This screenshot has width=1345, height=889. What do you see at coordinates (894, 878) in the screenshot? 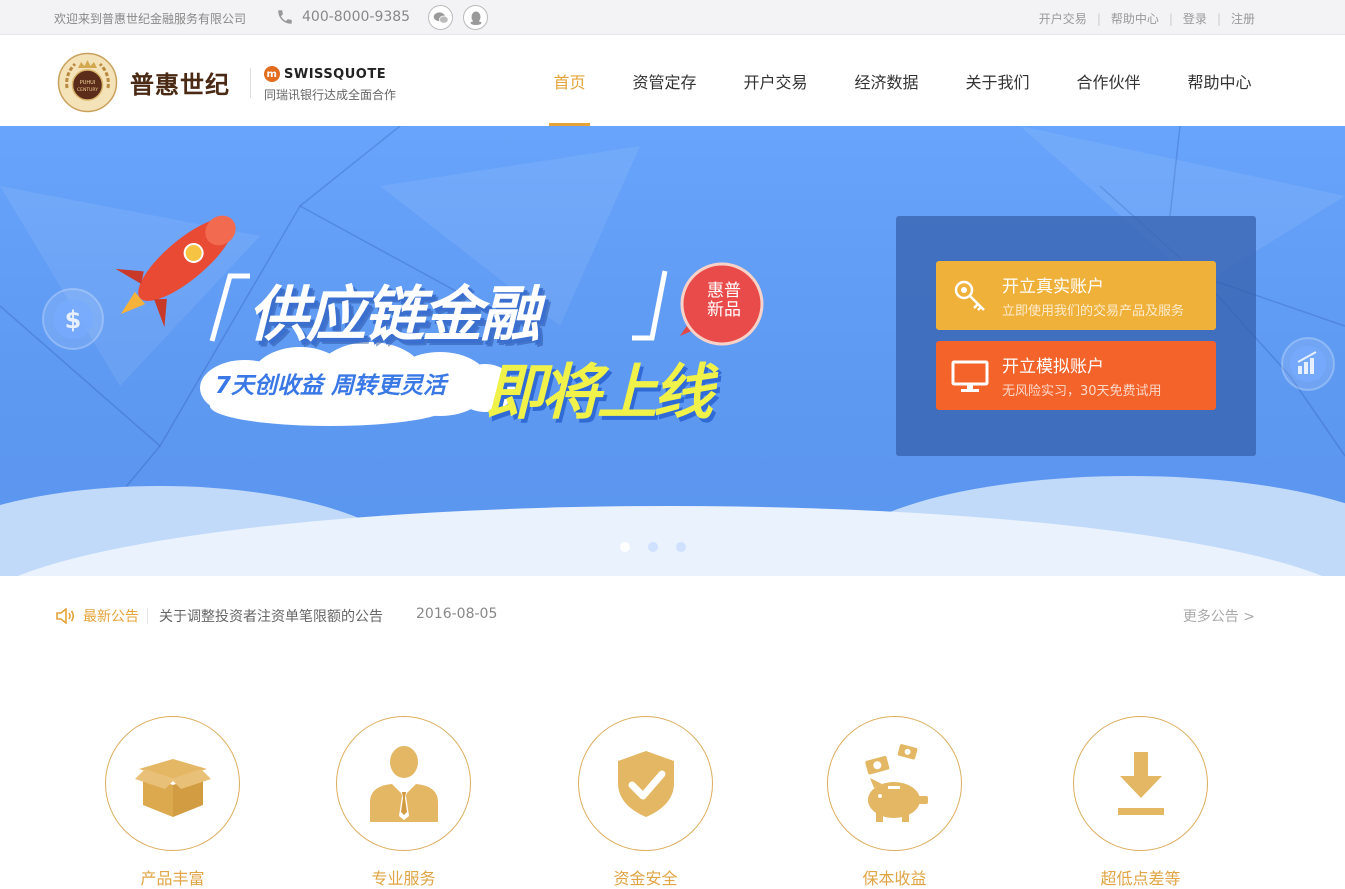
I see `feature-label: 保本收益` at bounding box center [894, 878].